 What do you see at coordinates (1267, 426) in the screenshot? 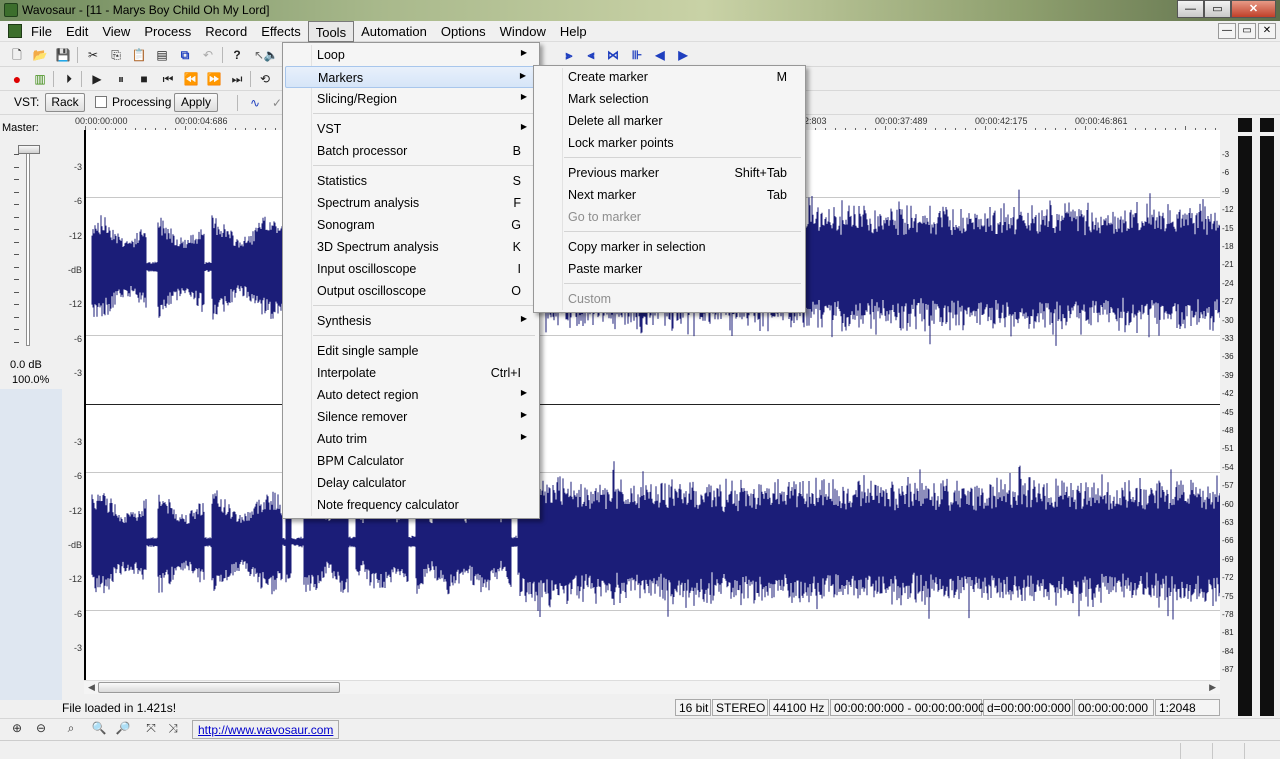
I see `right-level-meter` at bounding box center [1267, 426].